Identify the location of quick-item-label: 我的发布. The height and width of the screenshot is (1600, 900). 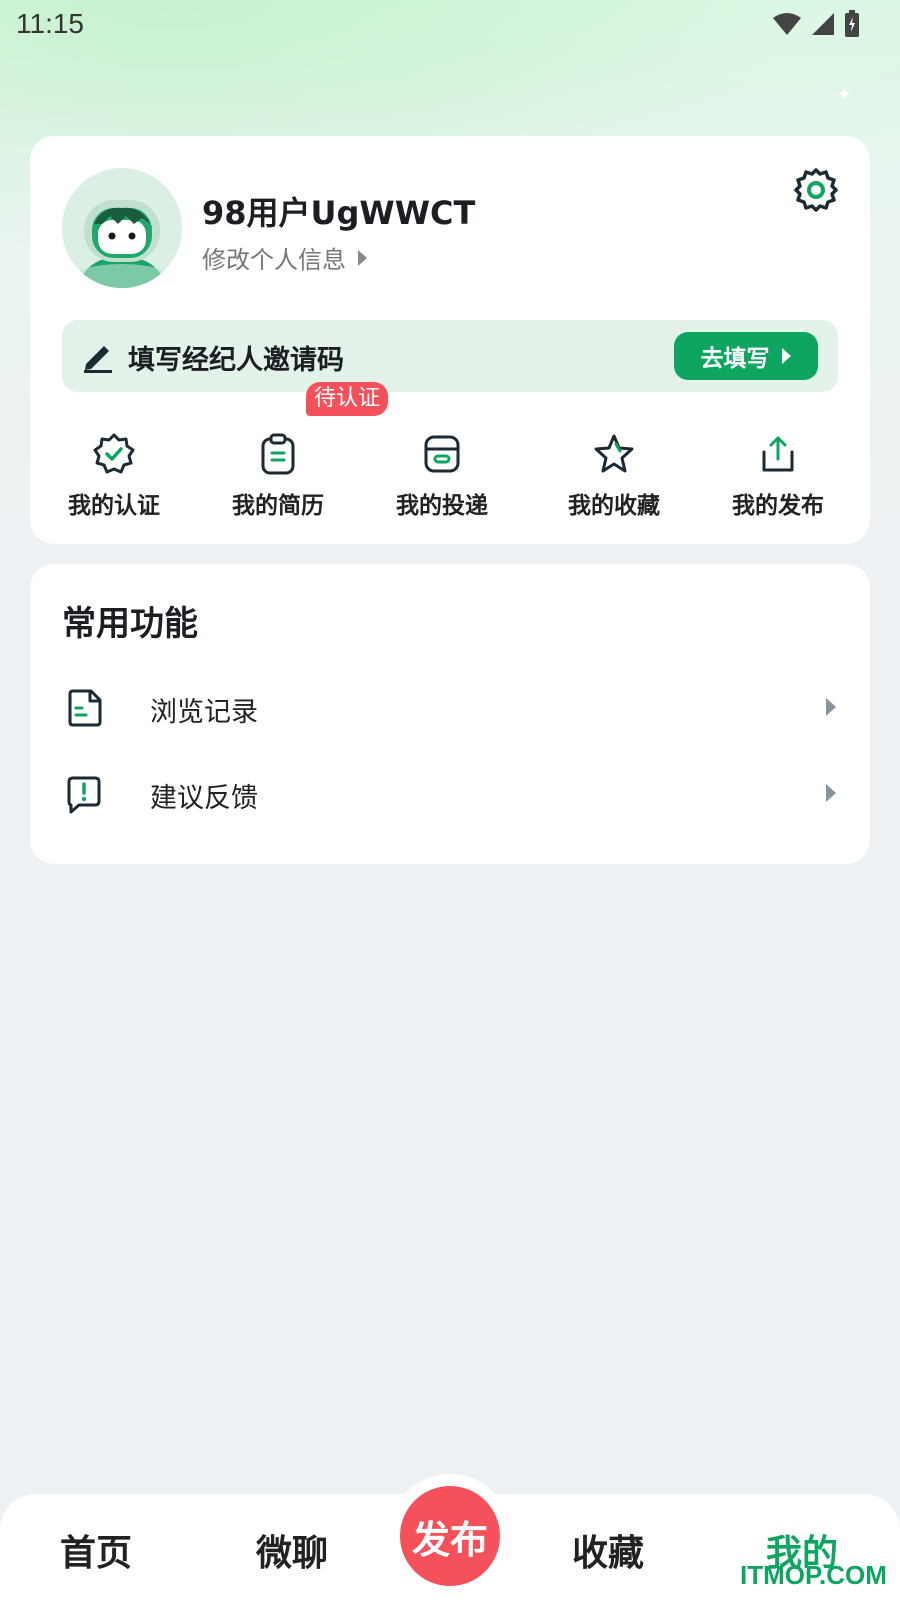
(778, 506).